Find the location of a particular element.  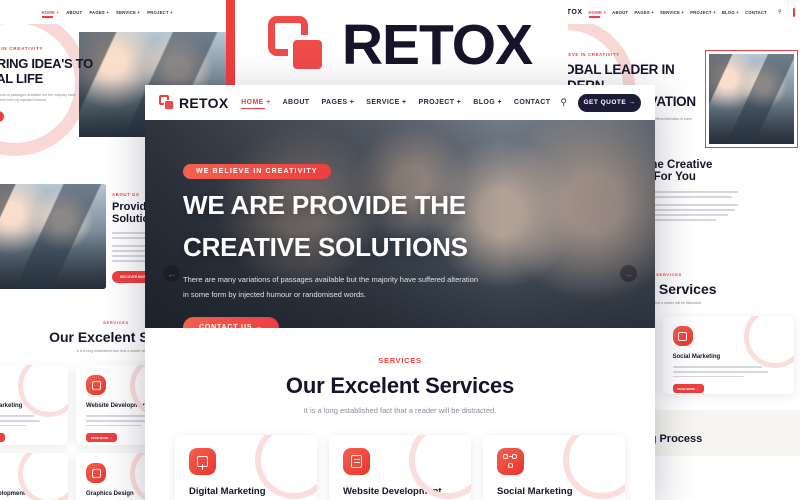

right-nav-item-blog: BLOG + is located at coordinates (730, 12).